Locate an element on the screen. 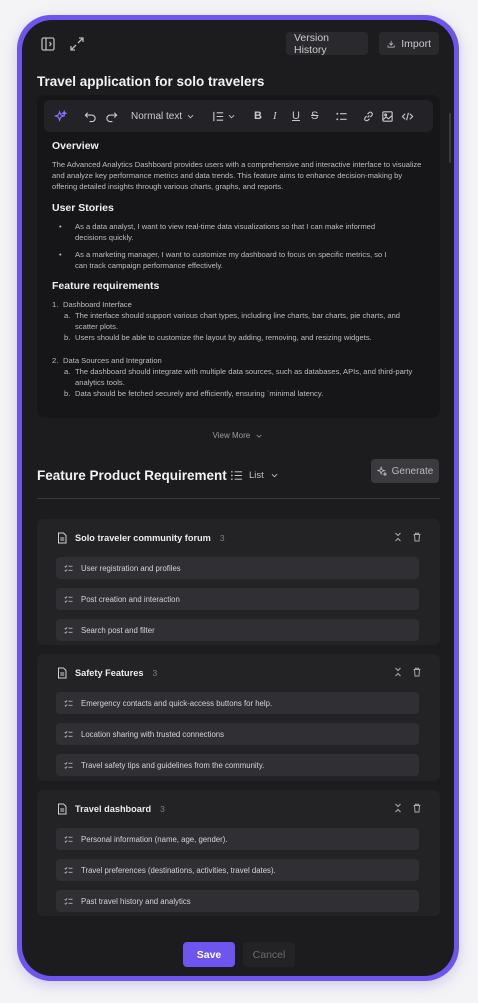  section-title: Solo traveler community forum is located at coordinates (143, 538).